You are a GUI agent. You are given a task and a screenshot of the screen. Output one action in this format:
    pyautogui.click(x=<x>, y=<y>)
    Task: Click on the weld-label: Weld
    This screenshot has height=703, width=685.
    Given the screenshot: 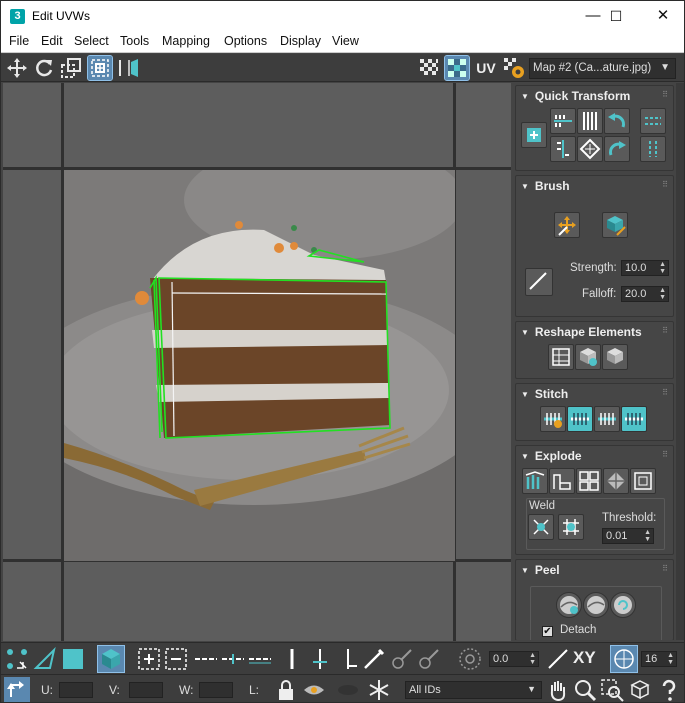 What is the action you would take?
    pyautogui.click(x=542, y=506)
    